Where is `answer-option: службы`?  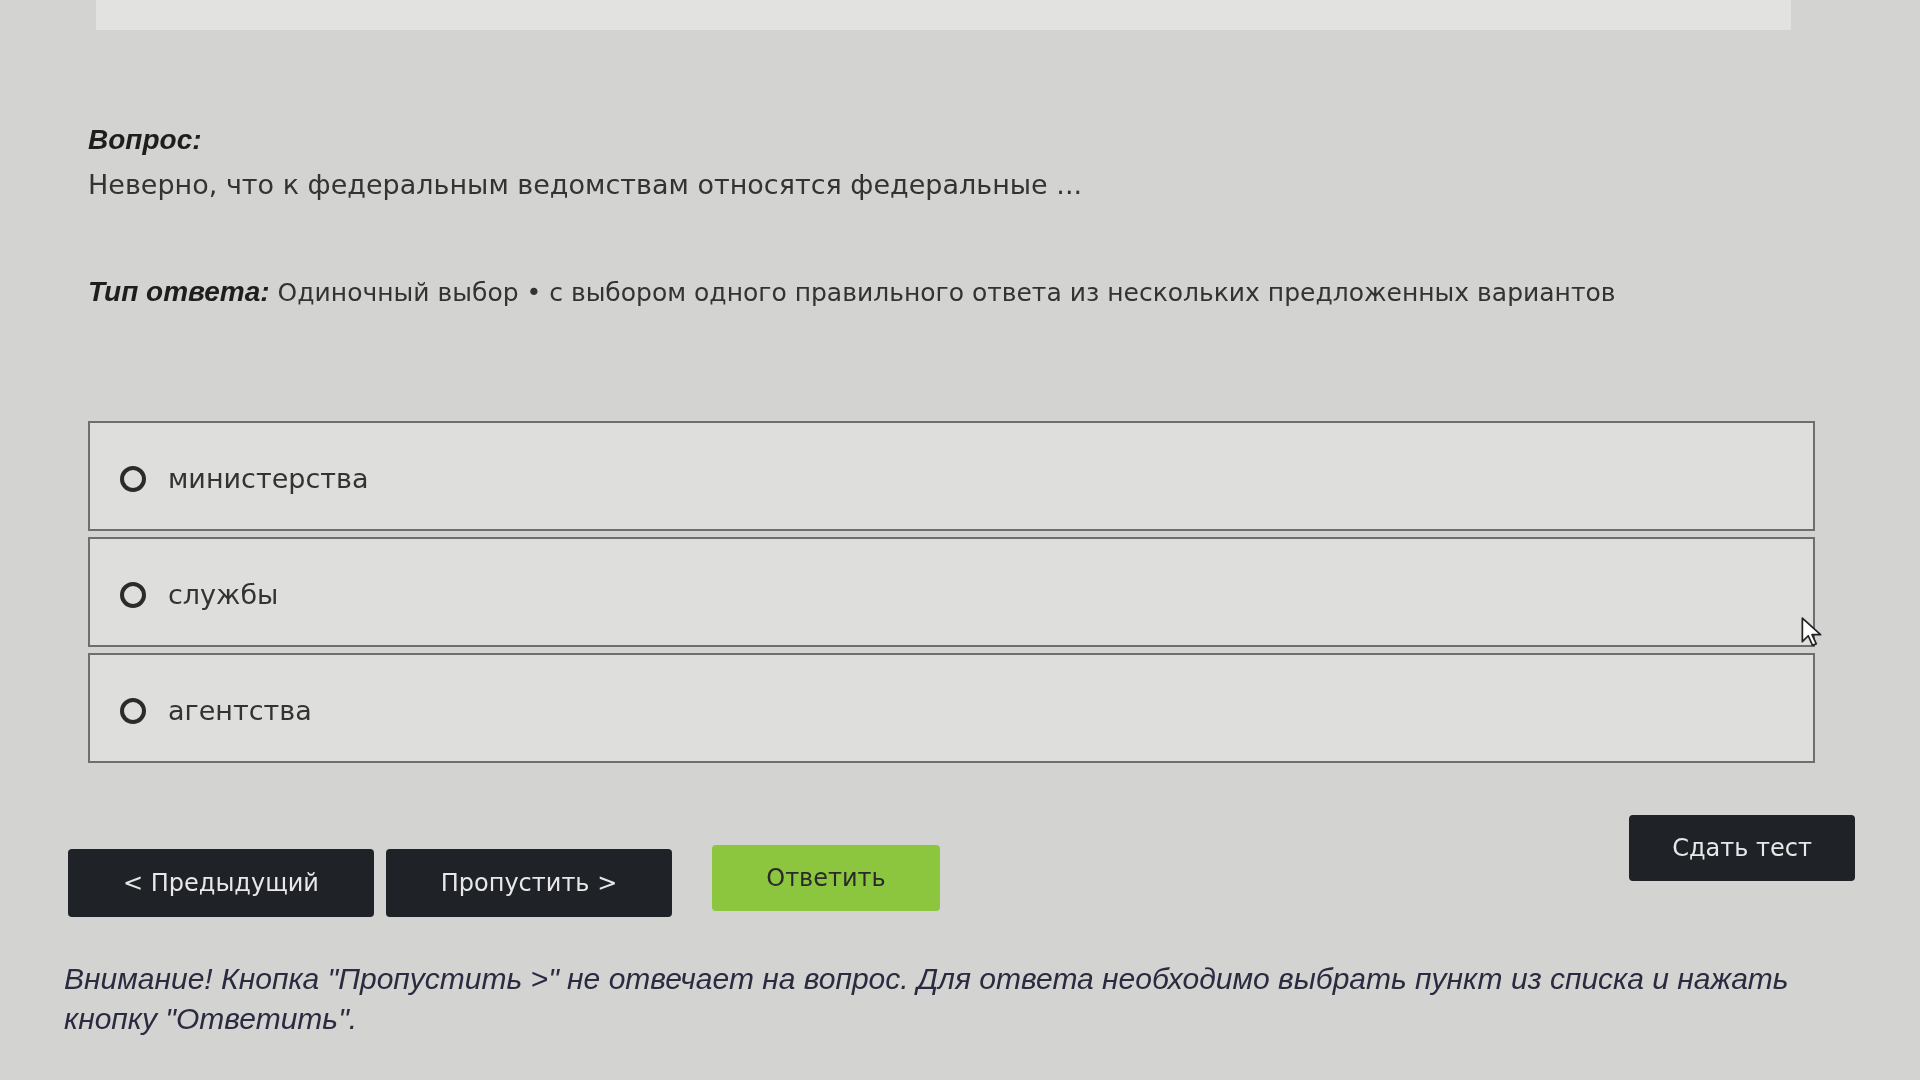
answer-option: службы is located at coordinates (951, 592).